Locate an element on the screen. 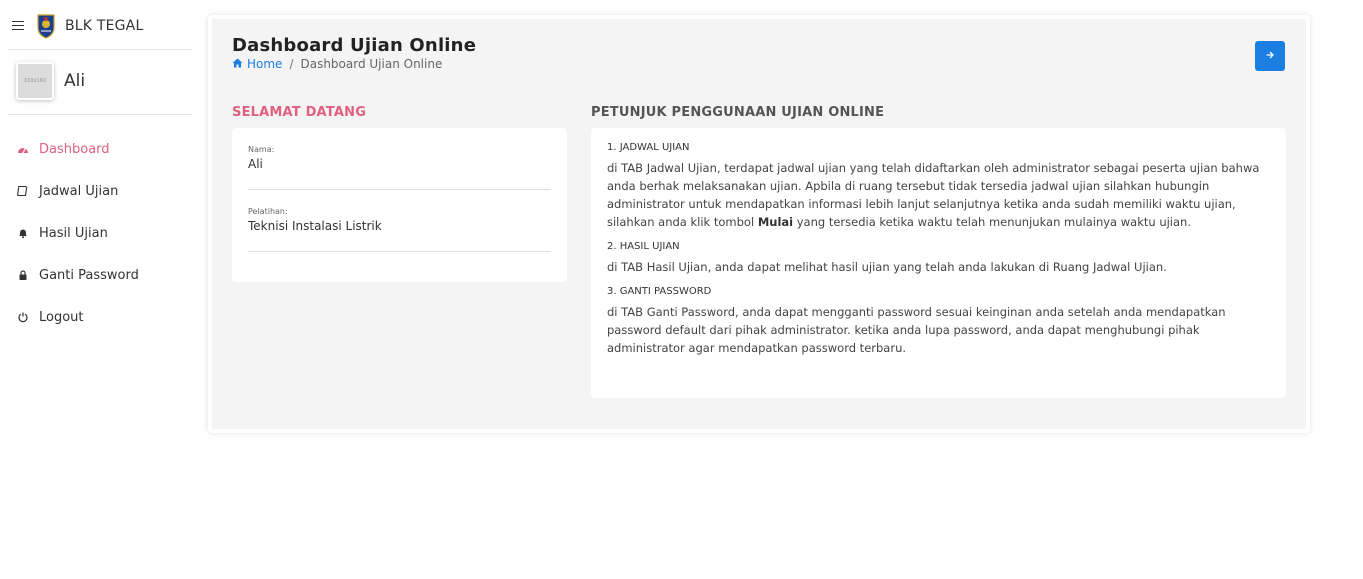 This screenshot has height=579, width=1363. arrow-right-icon is located at coordinates (1270, 56).